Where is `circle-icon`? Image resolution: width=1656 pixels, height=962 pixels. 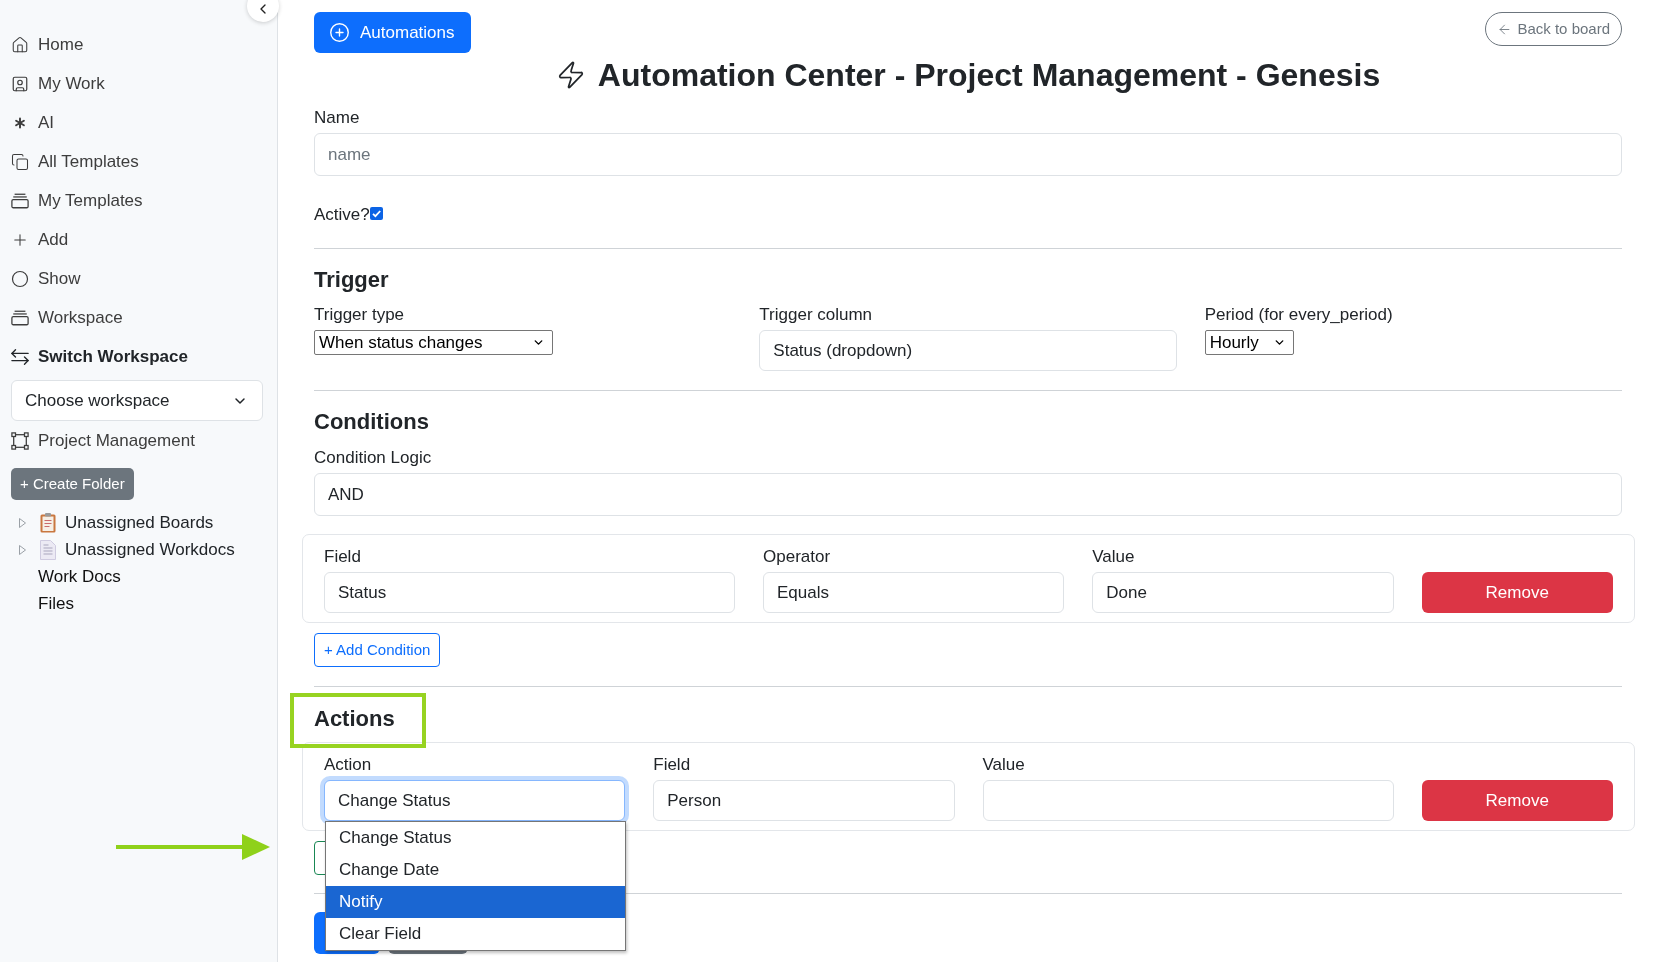
circle-icon is located at coordinates (20, 278).